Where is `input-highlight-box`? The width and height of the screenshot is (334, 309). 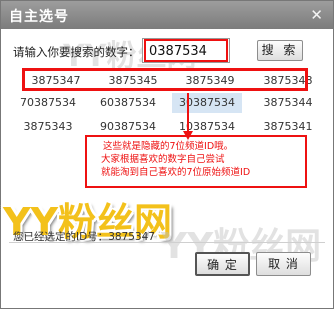
input-highlight-box is located at coordinates (186, 50).